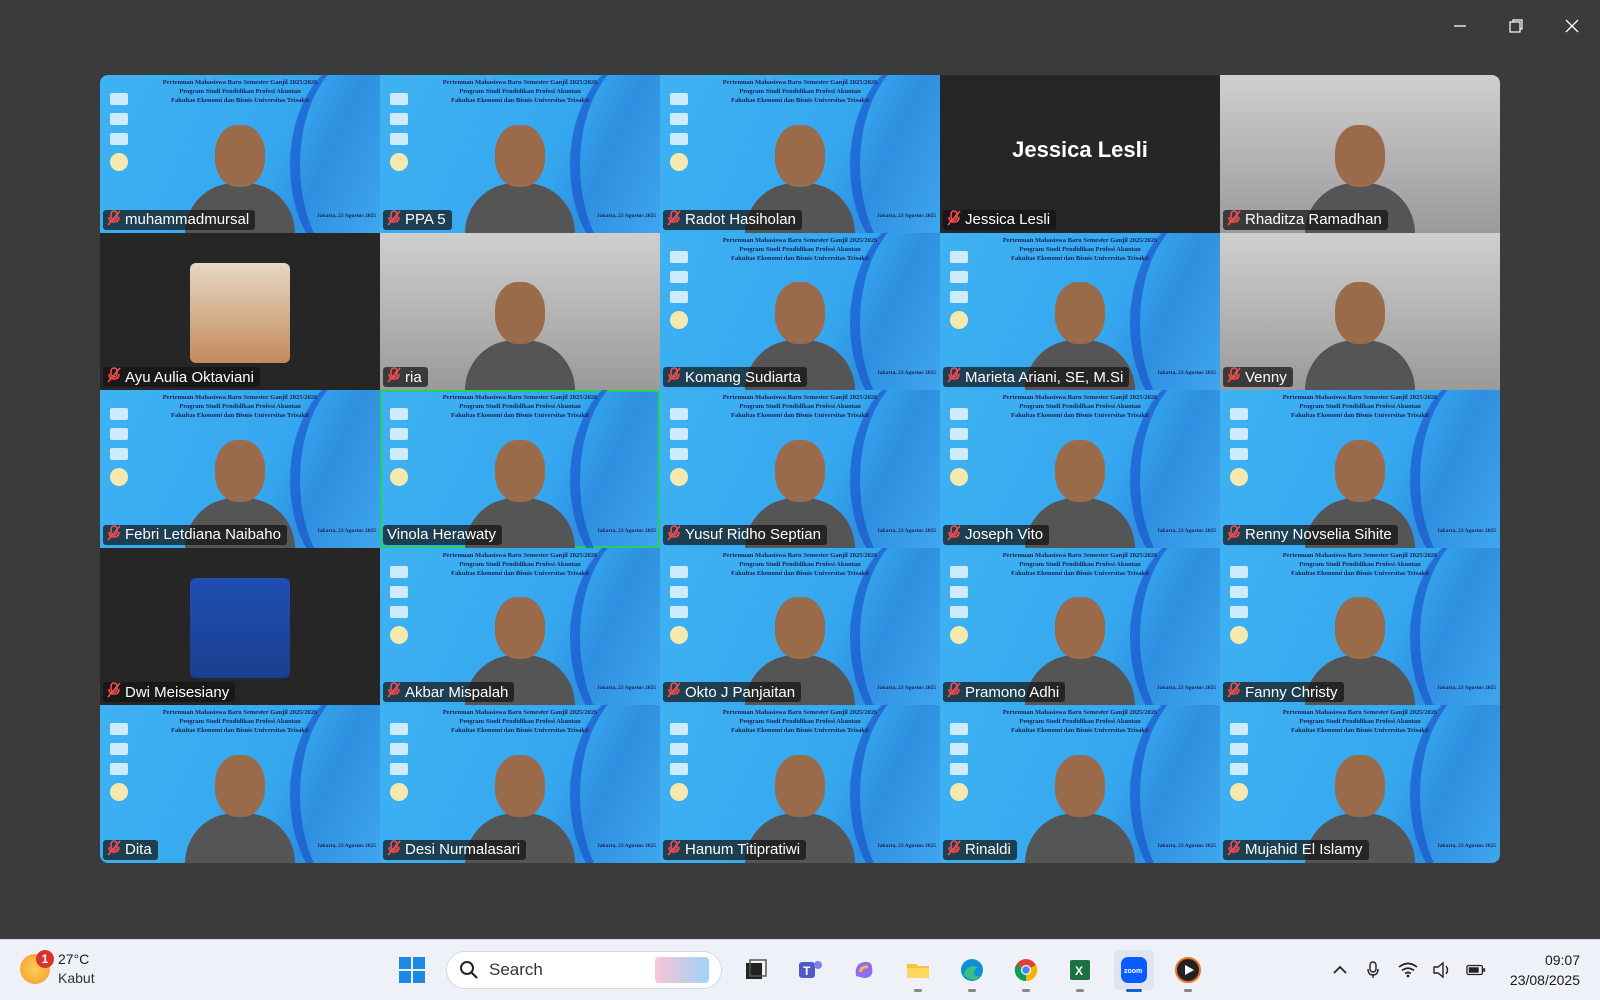 The height and width of the screenshot is (1000, 1600). I want to click on minimize-icon, so click(1460, 26).